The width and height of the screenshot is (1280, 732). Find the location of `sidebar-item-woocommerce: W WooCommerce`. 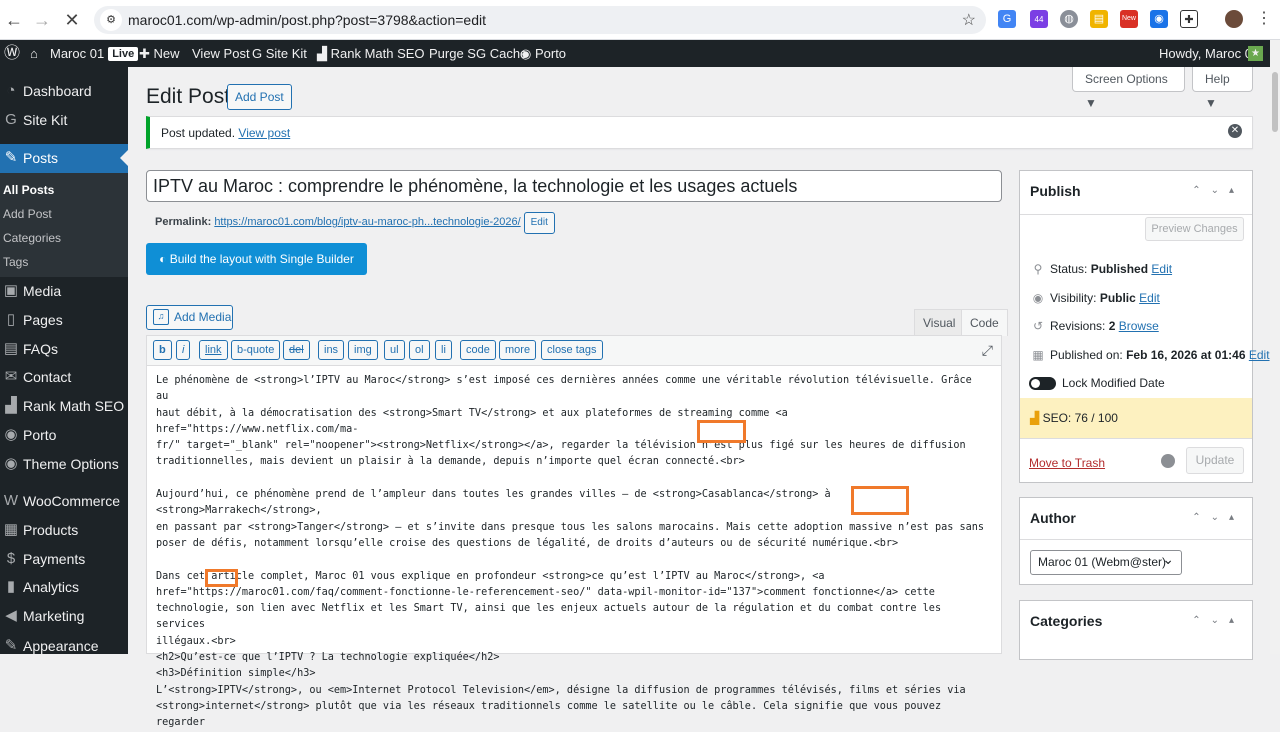

sidebar-item-woocommerce: W WooCommerce is located at coordinates (64, 501).